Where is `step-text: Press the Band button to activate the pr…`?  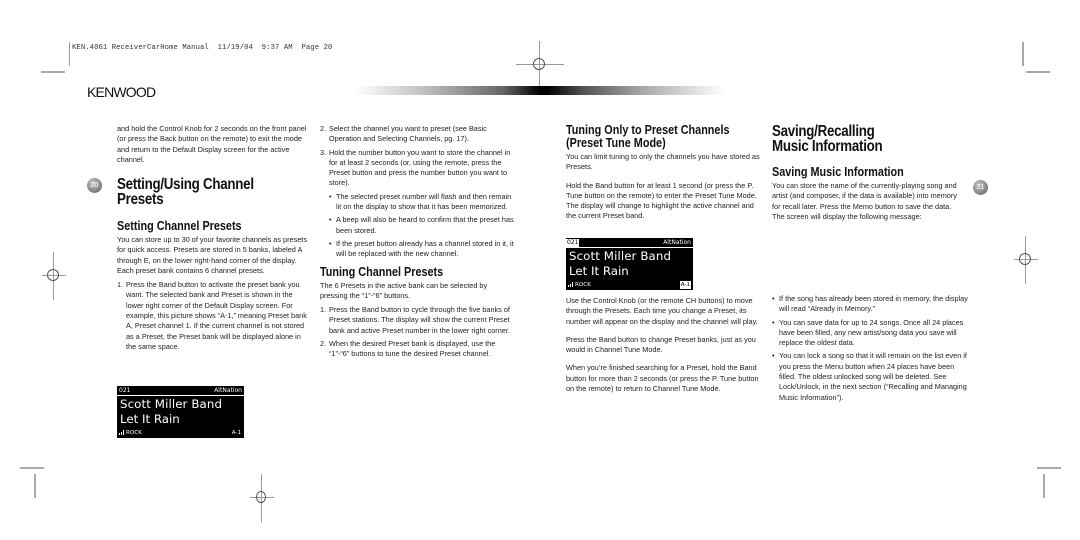
step-text: Press the Band button to activate the pr… is located at coordinates (216, 315).